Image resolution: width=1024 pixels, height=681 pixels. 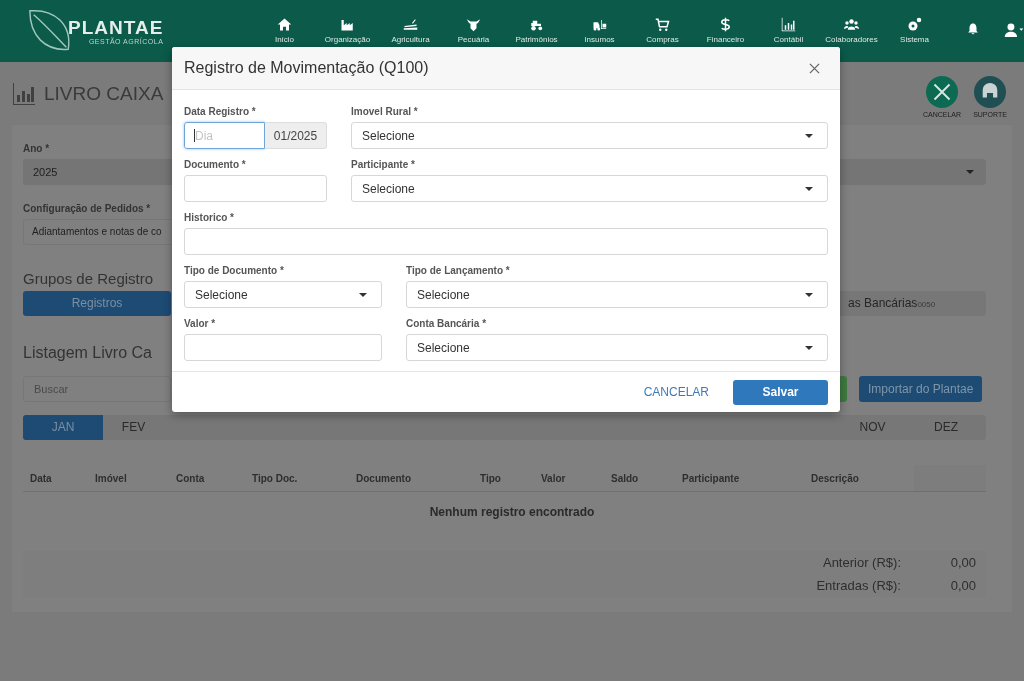 I want to click on nav-item: Organização, so click(x=347, y=22).